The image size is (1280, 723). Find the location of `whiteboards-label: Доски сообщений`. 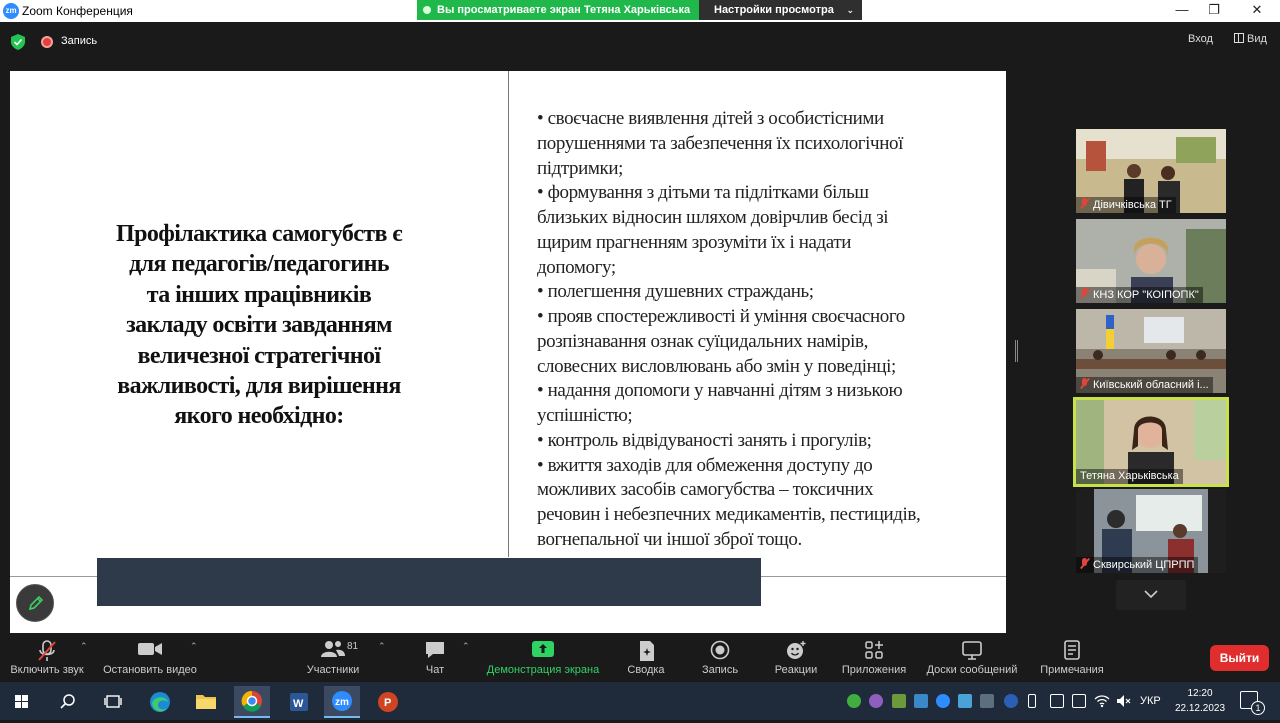

whiteboards-label: Доски сообщений is located at coordinates (972, 670).